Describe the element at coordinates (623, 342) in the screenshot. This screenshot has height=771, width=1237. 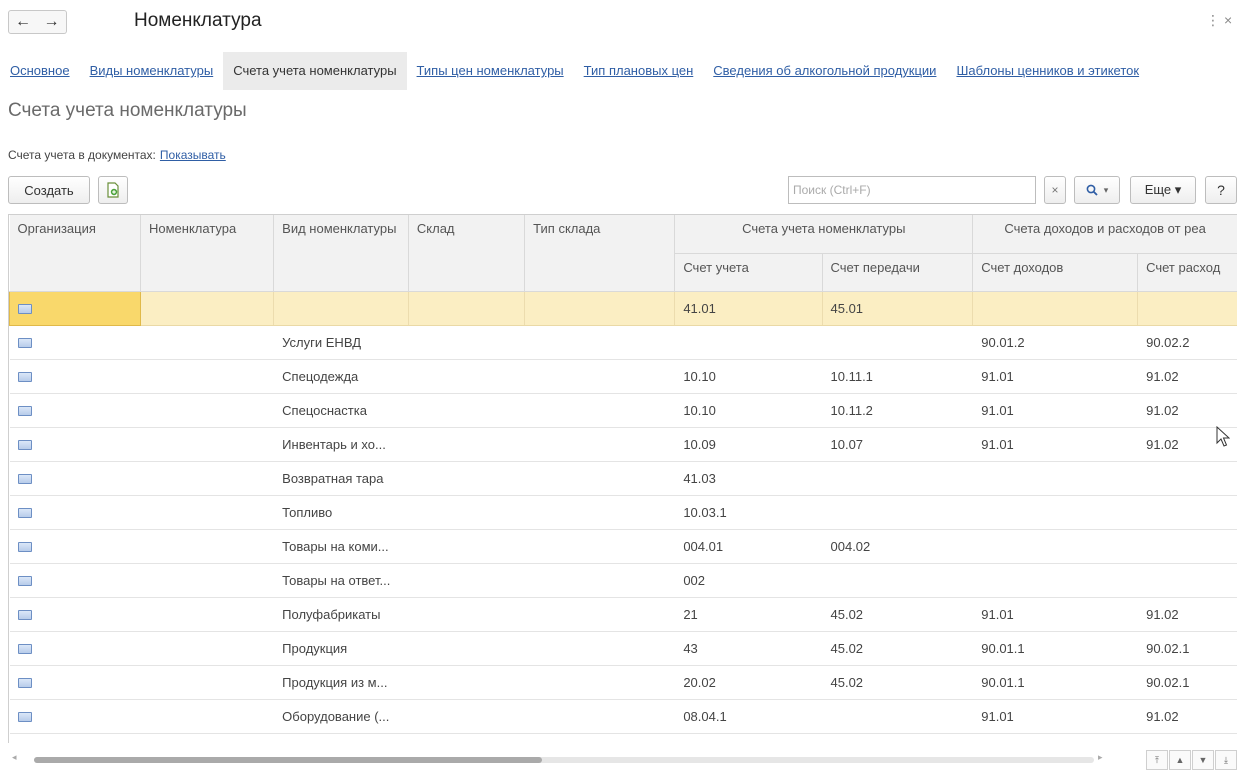
I see `table-row: Услуги ЕНВД 90.01.2 90.02.2` at that location.